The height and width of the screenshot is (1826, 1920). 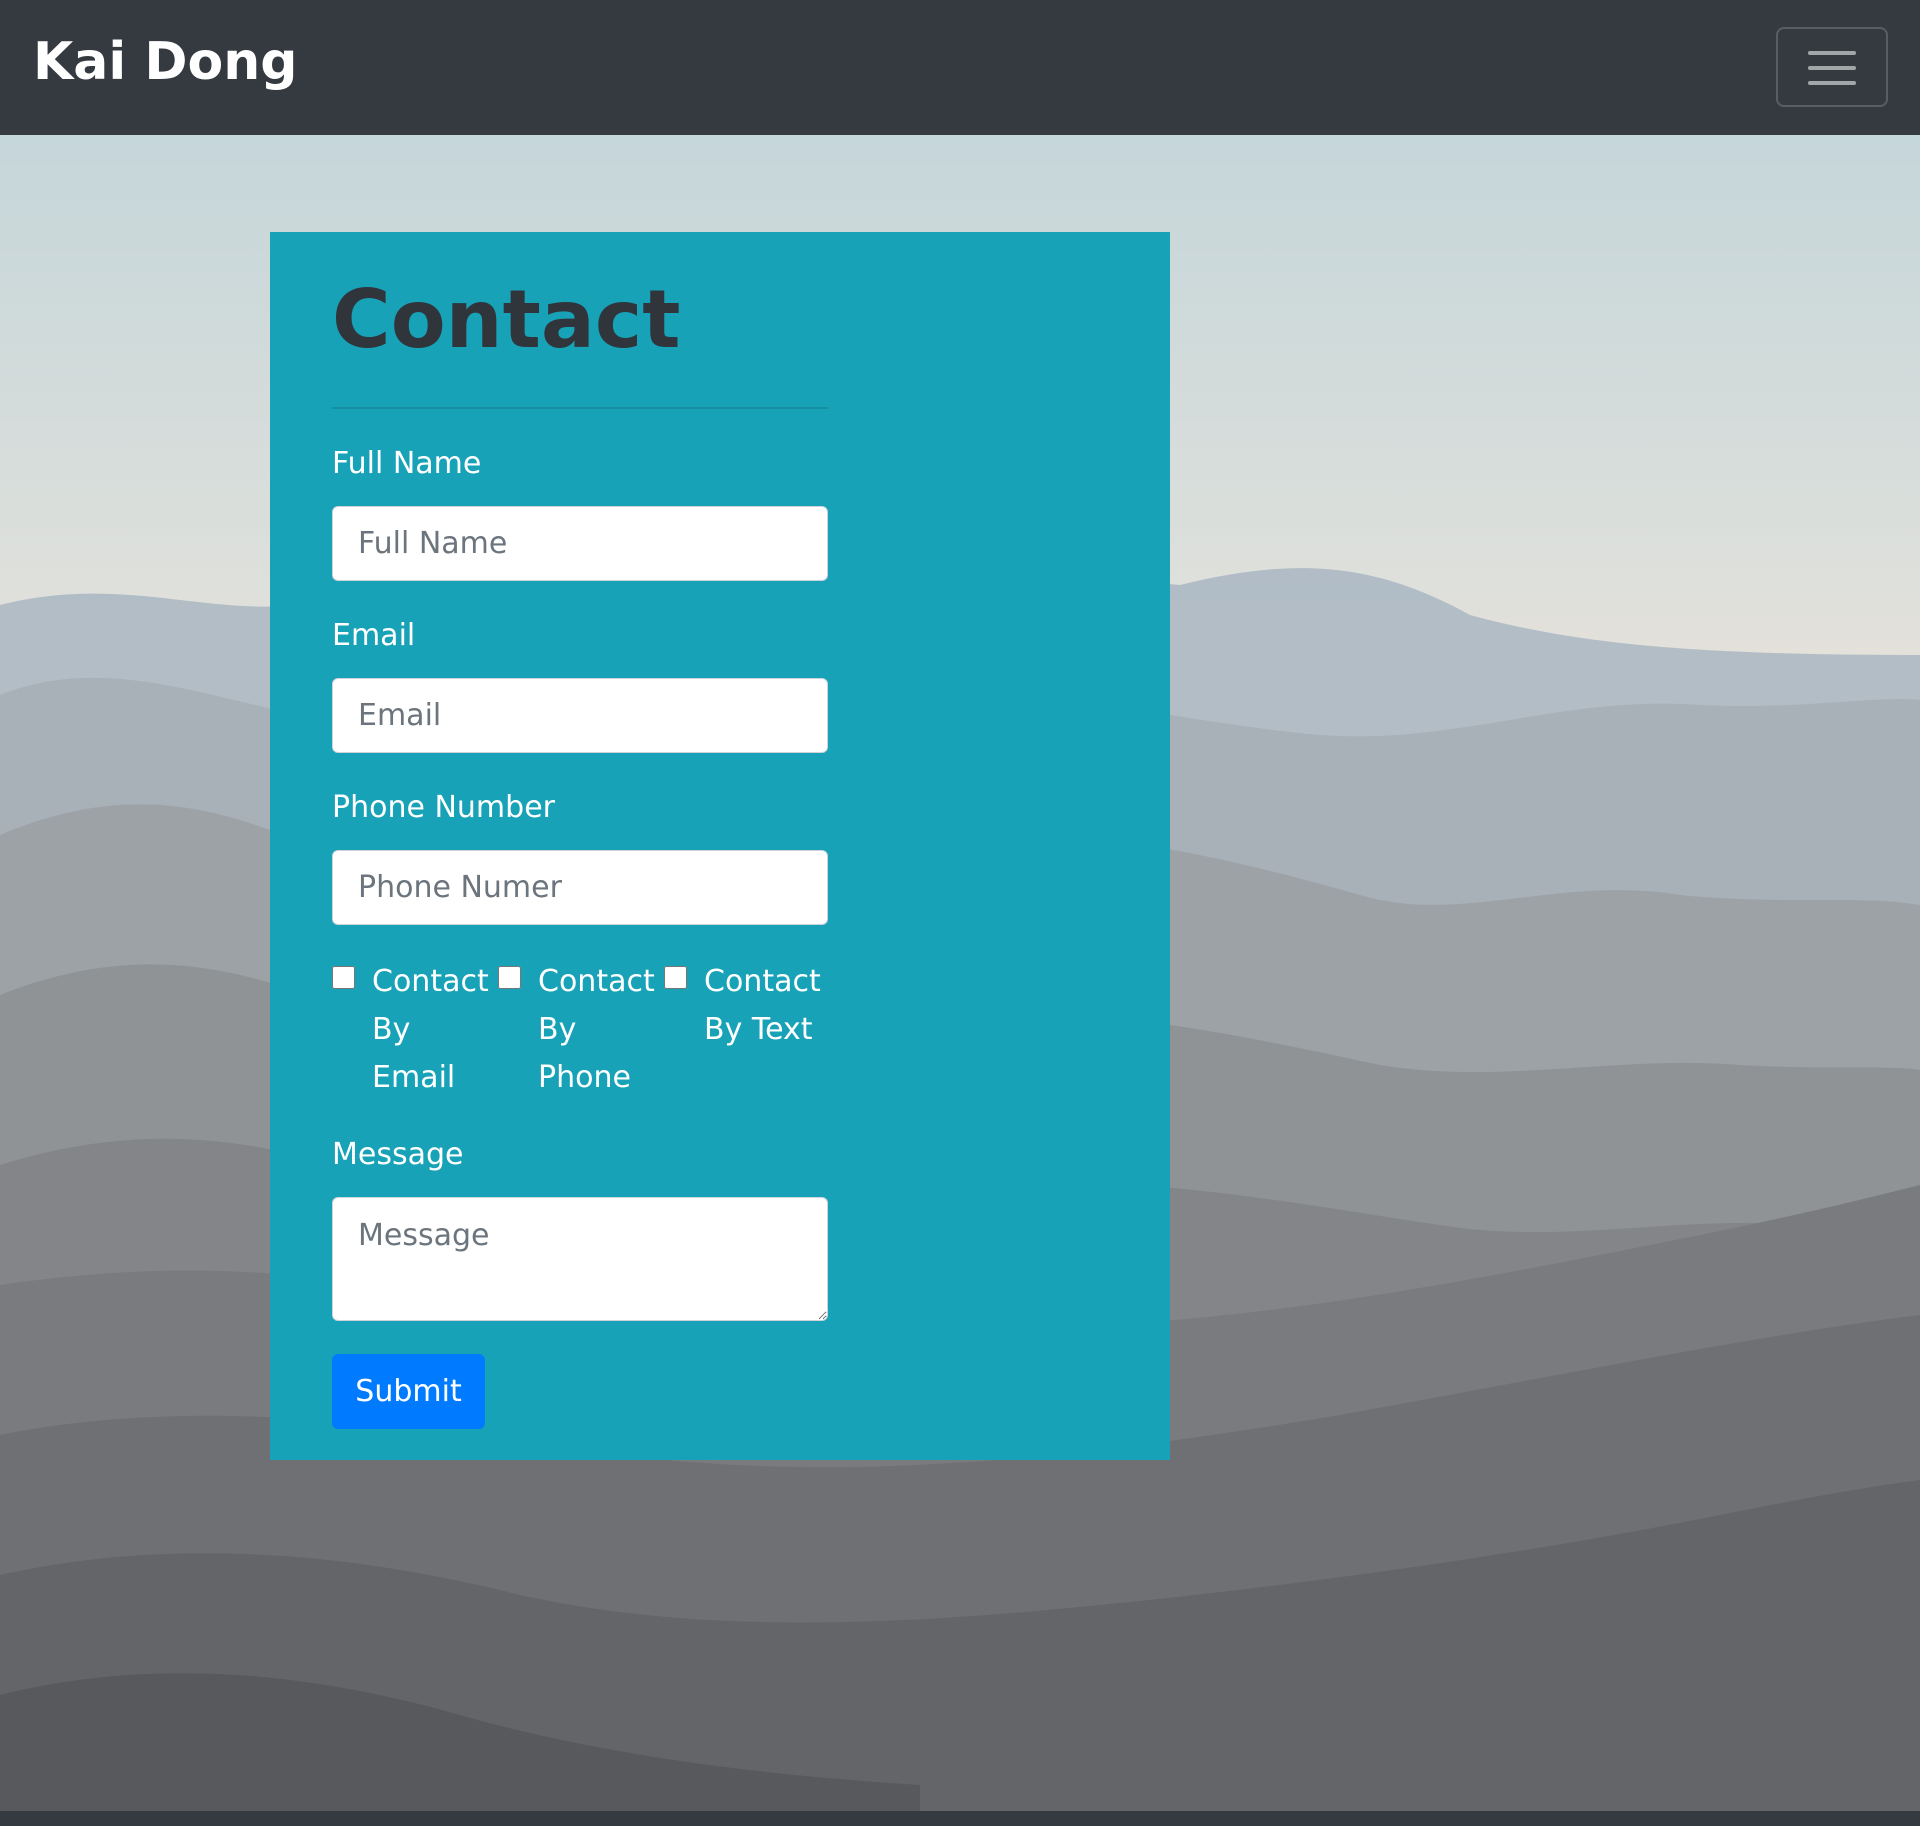 I want to click on contact-by-email-checkbox, so click(x=343, y=977).